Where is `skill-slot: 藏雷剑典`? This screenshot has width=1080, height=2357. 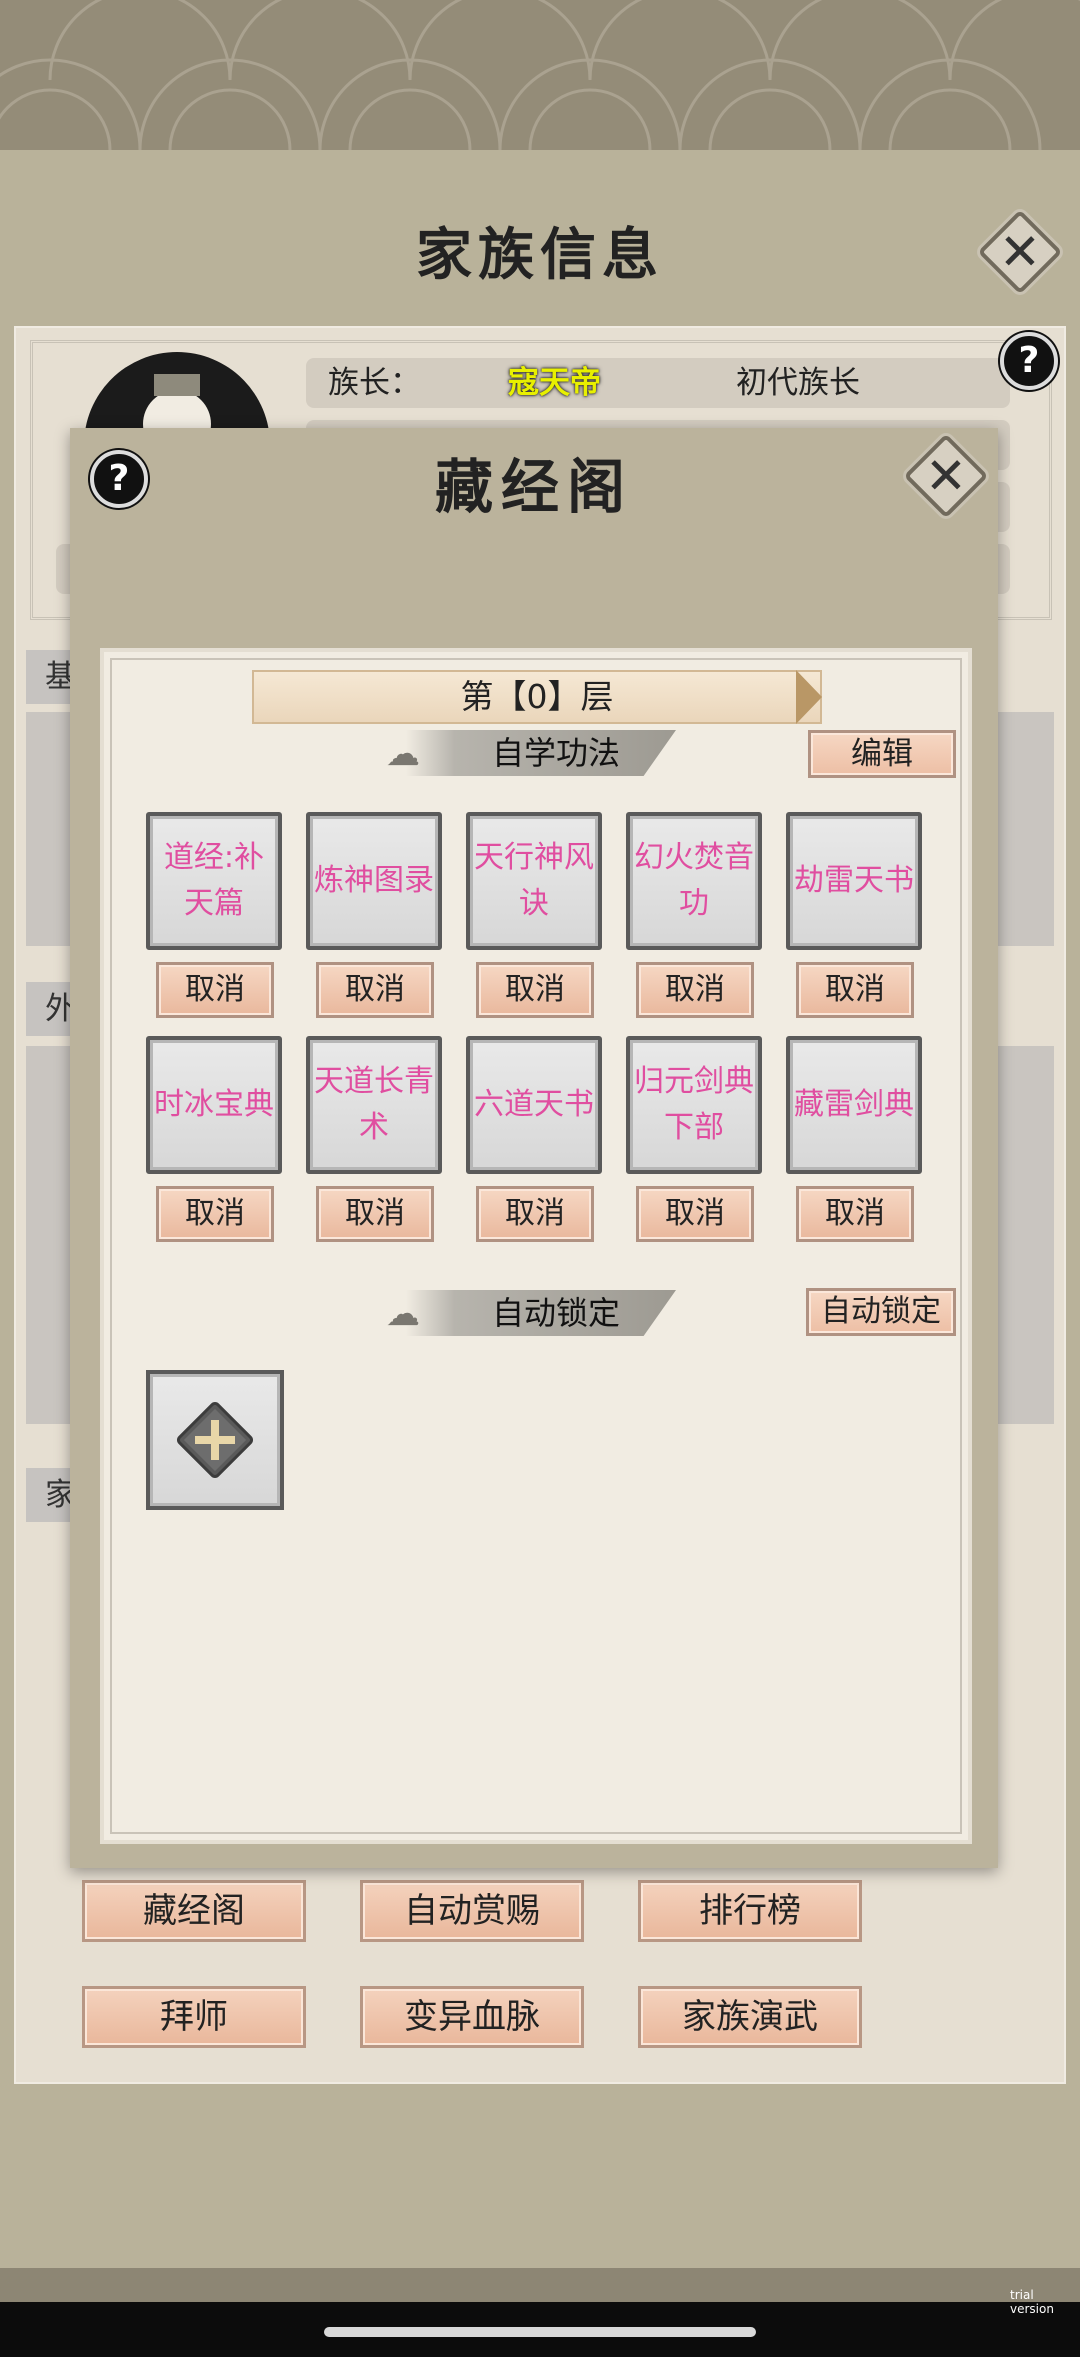 skill-slot: 藏雷剑典 is located at coordinates (854, 1105).